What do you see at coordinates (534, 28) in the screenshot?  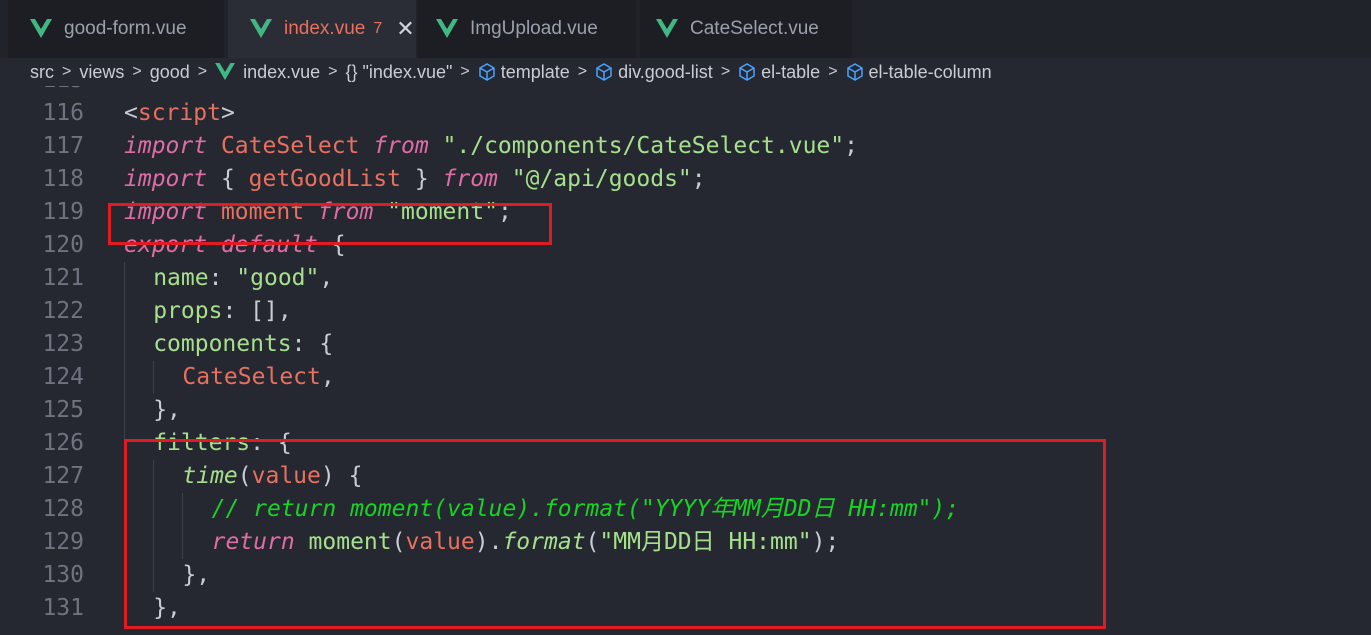 I see `tab-label: ImgUpload.vue` at bounding box center [534, 28].